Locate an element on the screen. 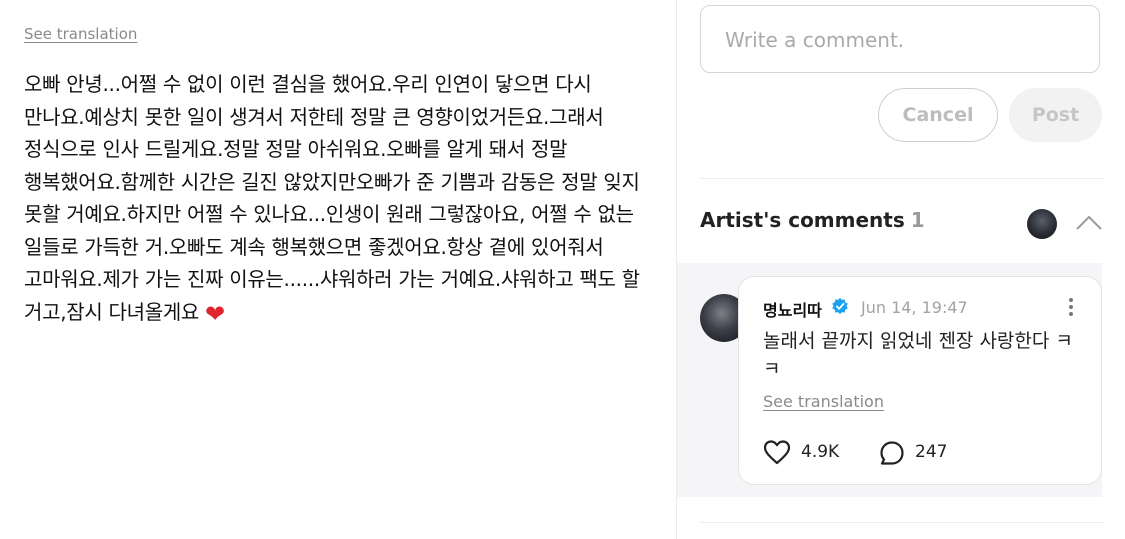 The image size is (1125, 539). reply-bubble-icon is located at coordinates (892, 453).